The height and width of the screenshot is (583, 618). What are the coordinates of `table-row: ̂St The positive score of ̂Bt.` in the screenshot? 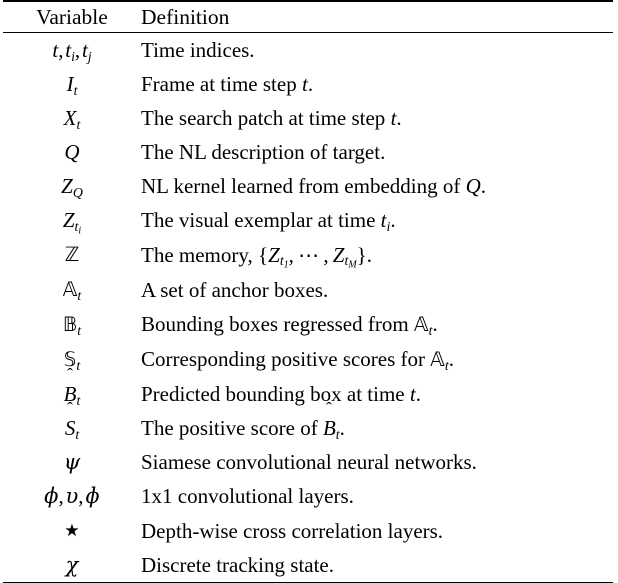 It's located at (308, 428).